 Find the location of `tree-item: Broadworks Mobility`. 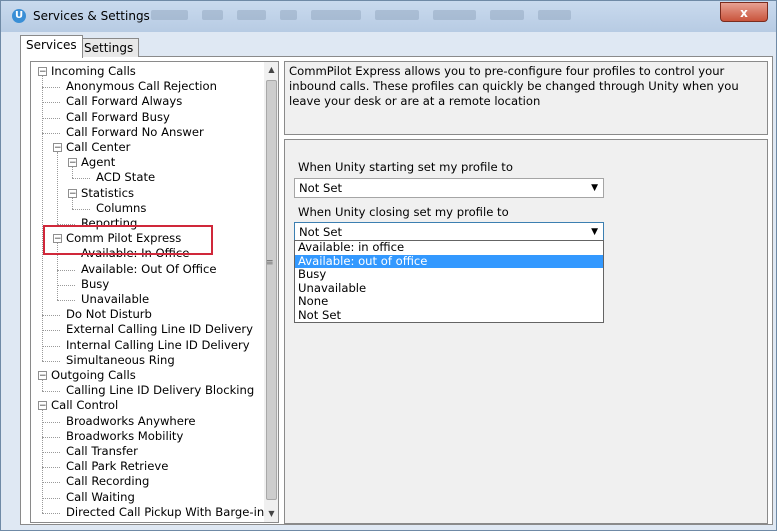

tree-item: Broadworks Mobility is located at coordinates (124, 436).